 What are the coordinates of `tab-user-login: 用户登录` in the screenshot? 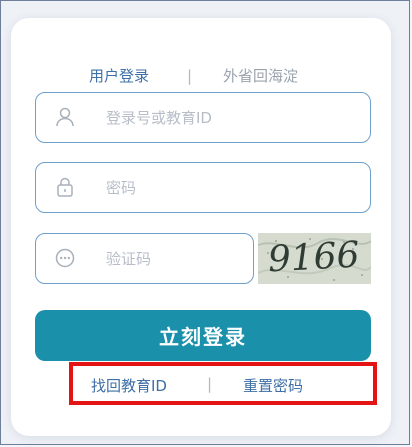 It's located at (119, 76).